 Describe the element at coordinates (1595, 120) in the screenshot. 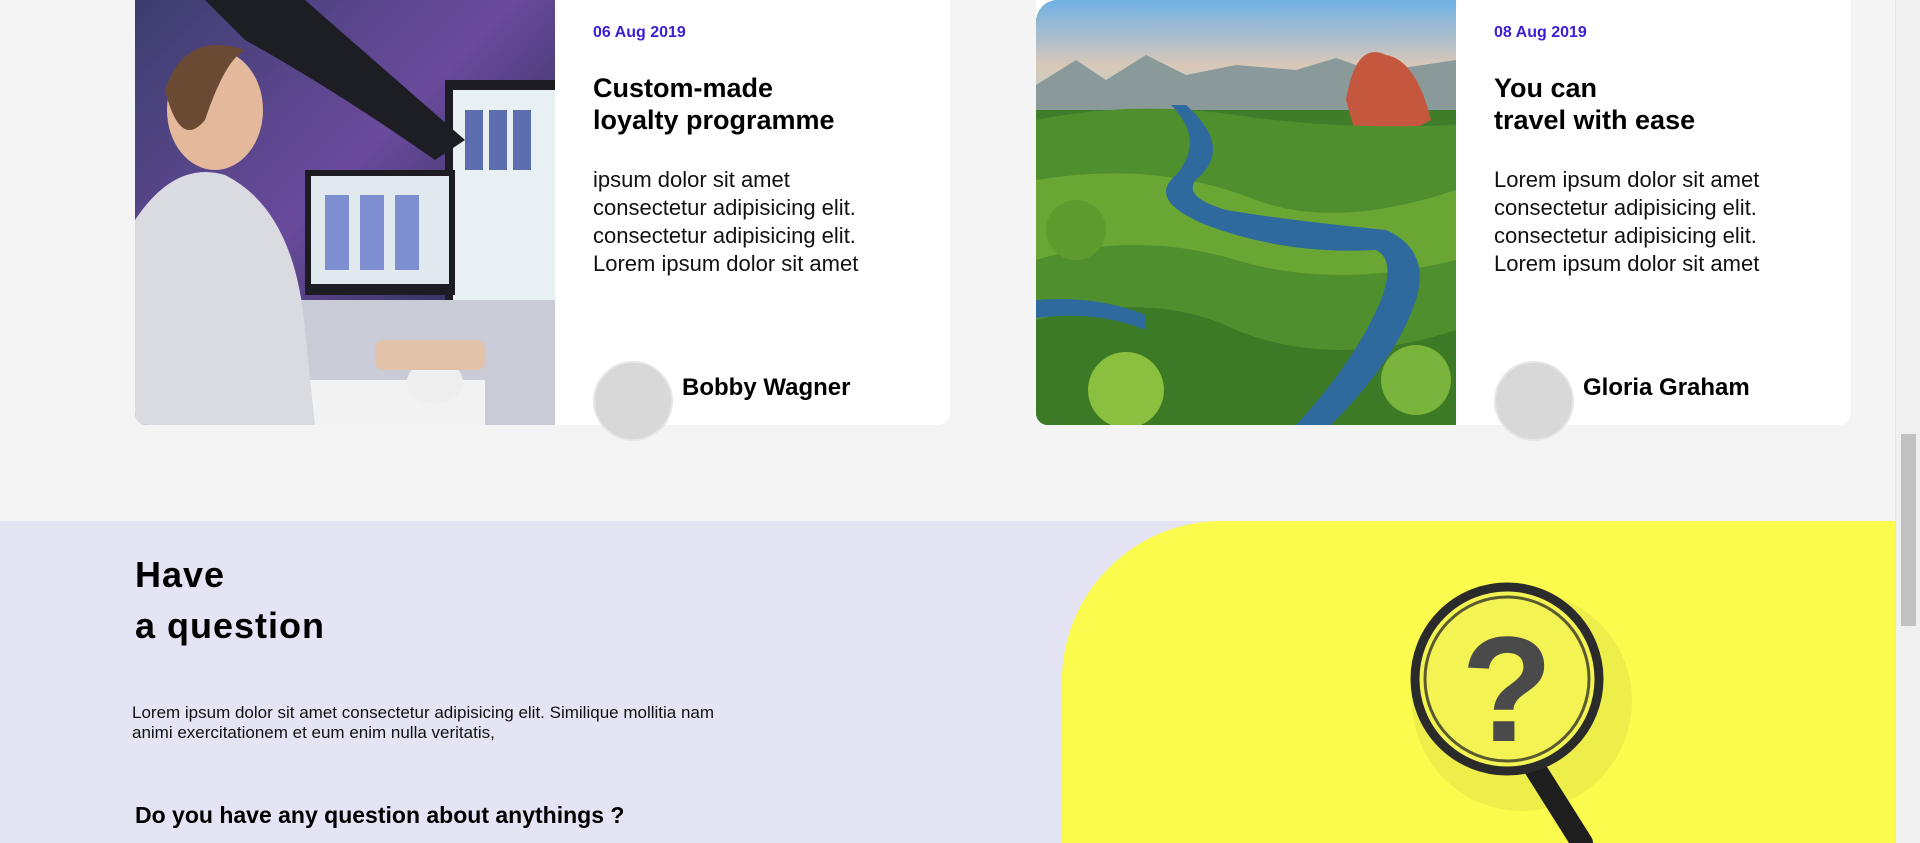

I see `post-title-line: travel with ease` at that location.